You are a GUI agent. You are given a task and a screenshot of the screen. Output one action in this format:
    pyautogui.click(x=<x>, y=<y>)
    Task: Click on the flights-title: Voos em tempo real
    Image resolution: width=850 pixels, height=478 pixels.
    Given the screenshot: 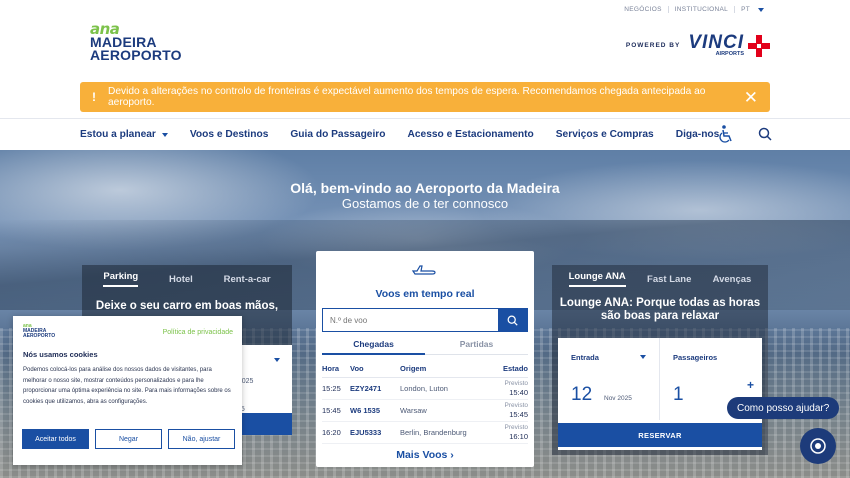 What is the action you would take?
    pyautogui.click(x=425, y=294)
    